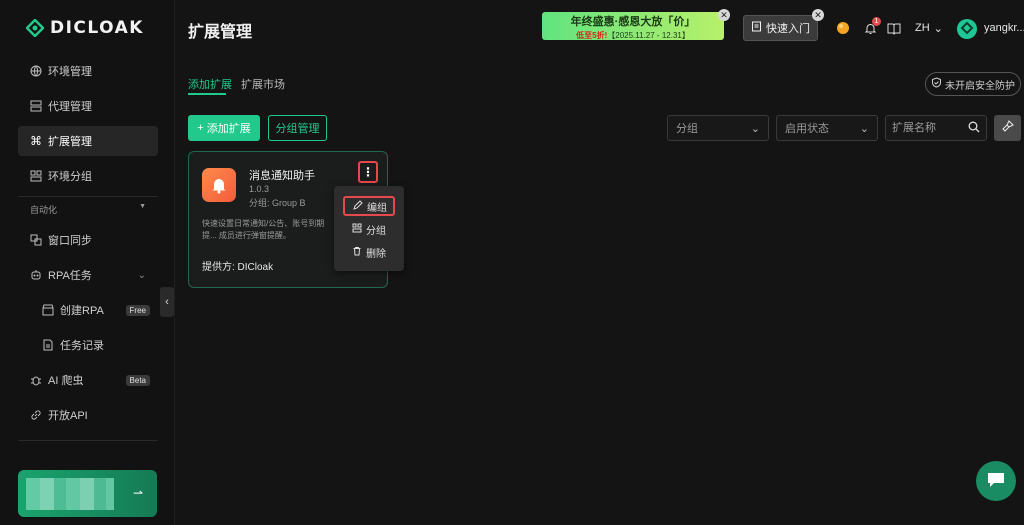  What do you see at coordinates (922, 28) in the screenshot?
I see `language-label: ZH` at bounding box center [922, 28].